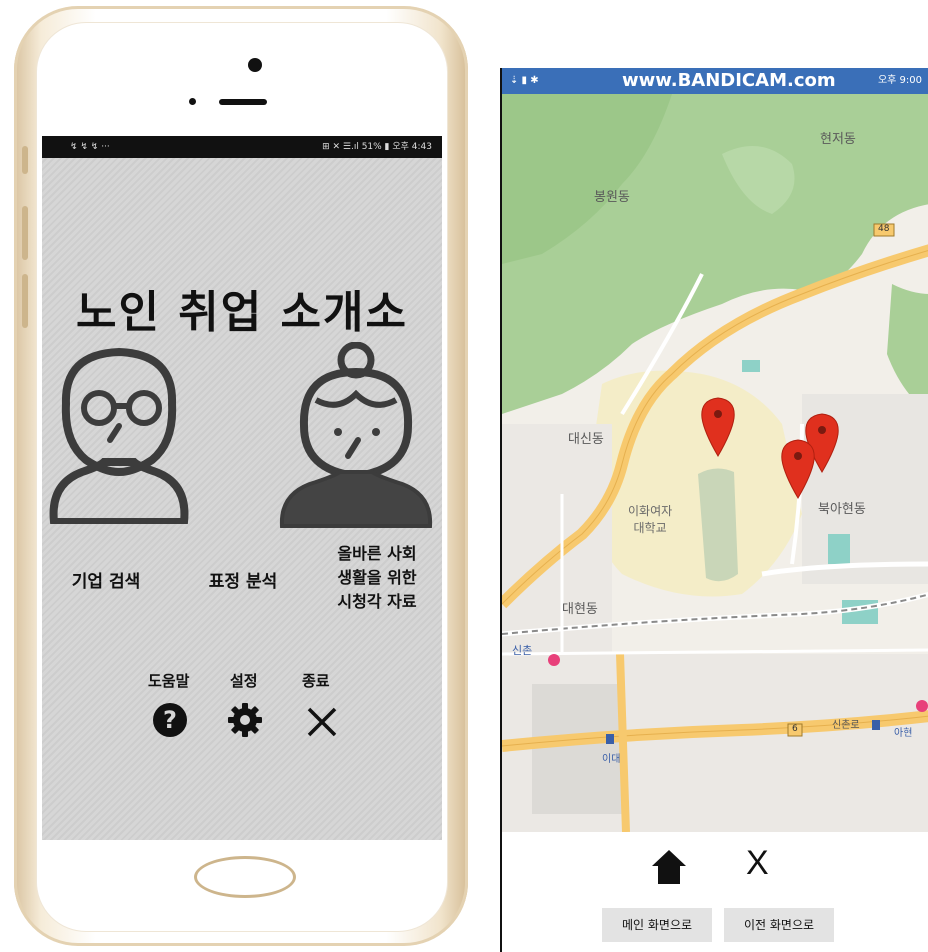  What do you see at coordinates (657, 925) in the screenshot?
I see `main-screen-button: 메인 화면으로` at bounding box center [657, 925].